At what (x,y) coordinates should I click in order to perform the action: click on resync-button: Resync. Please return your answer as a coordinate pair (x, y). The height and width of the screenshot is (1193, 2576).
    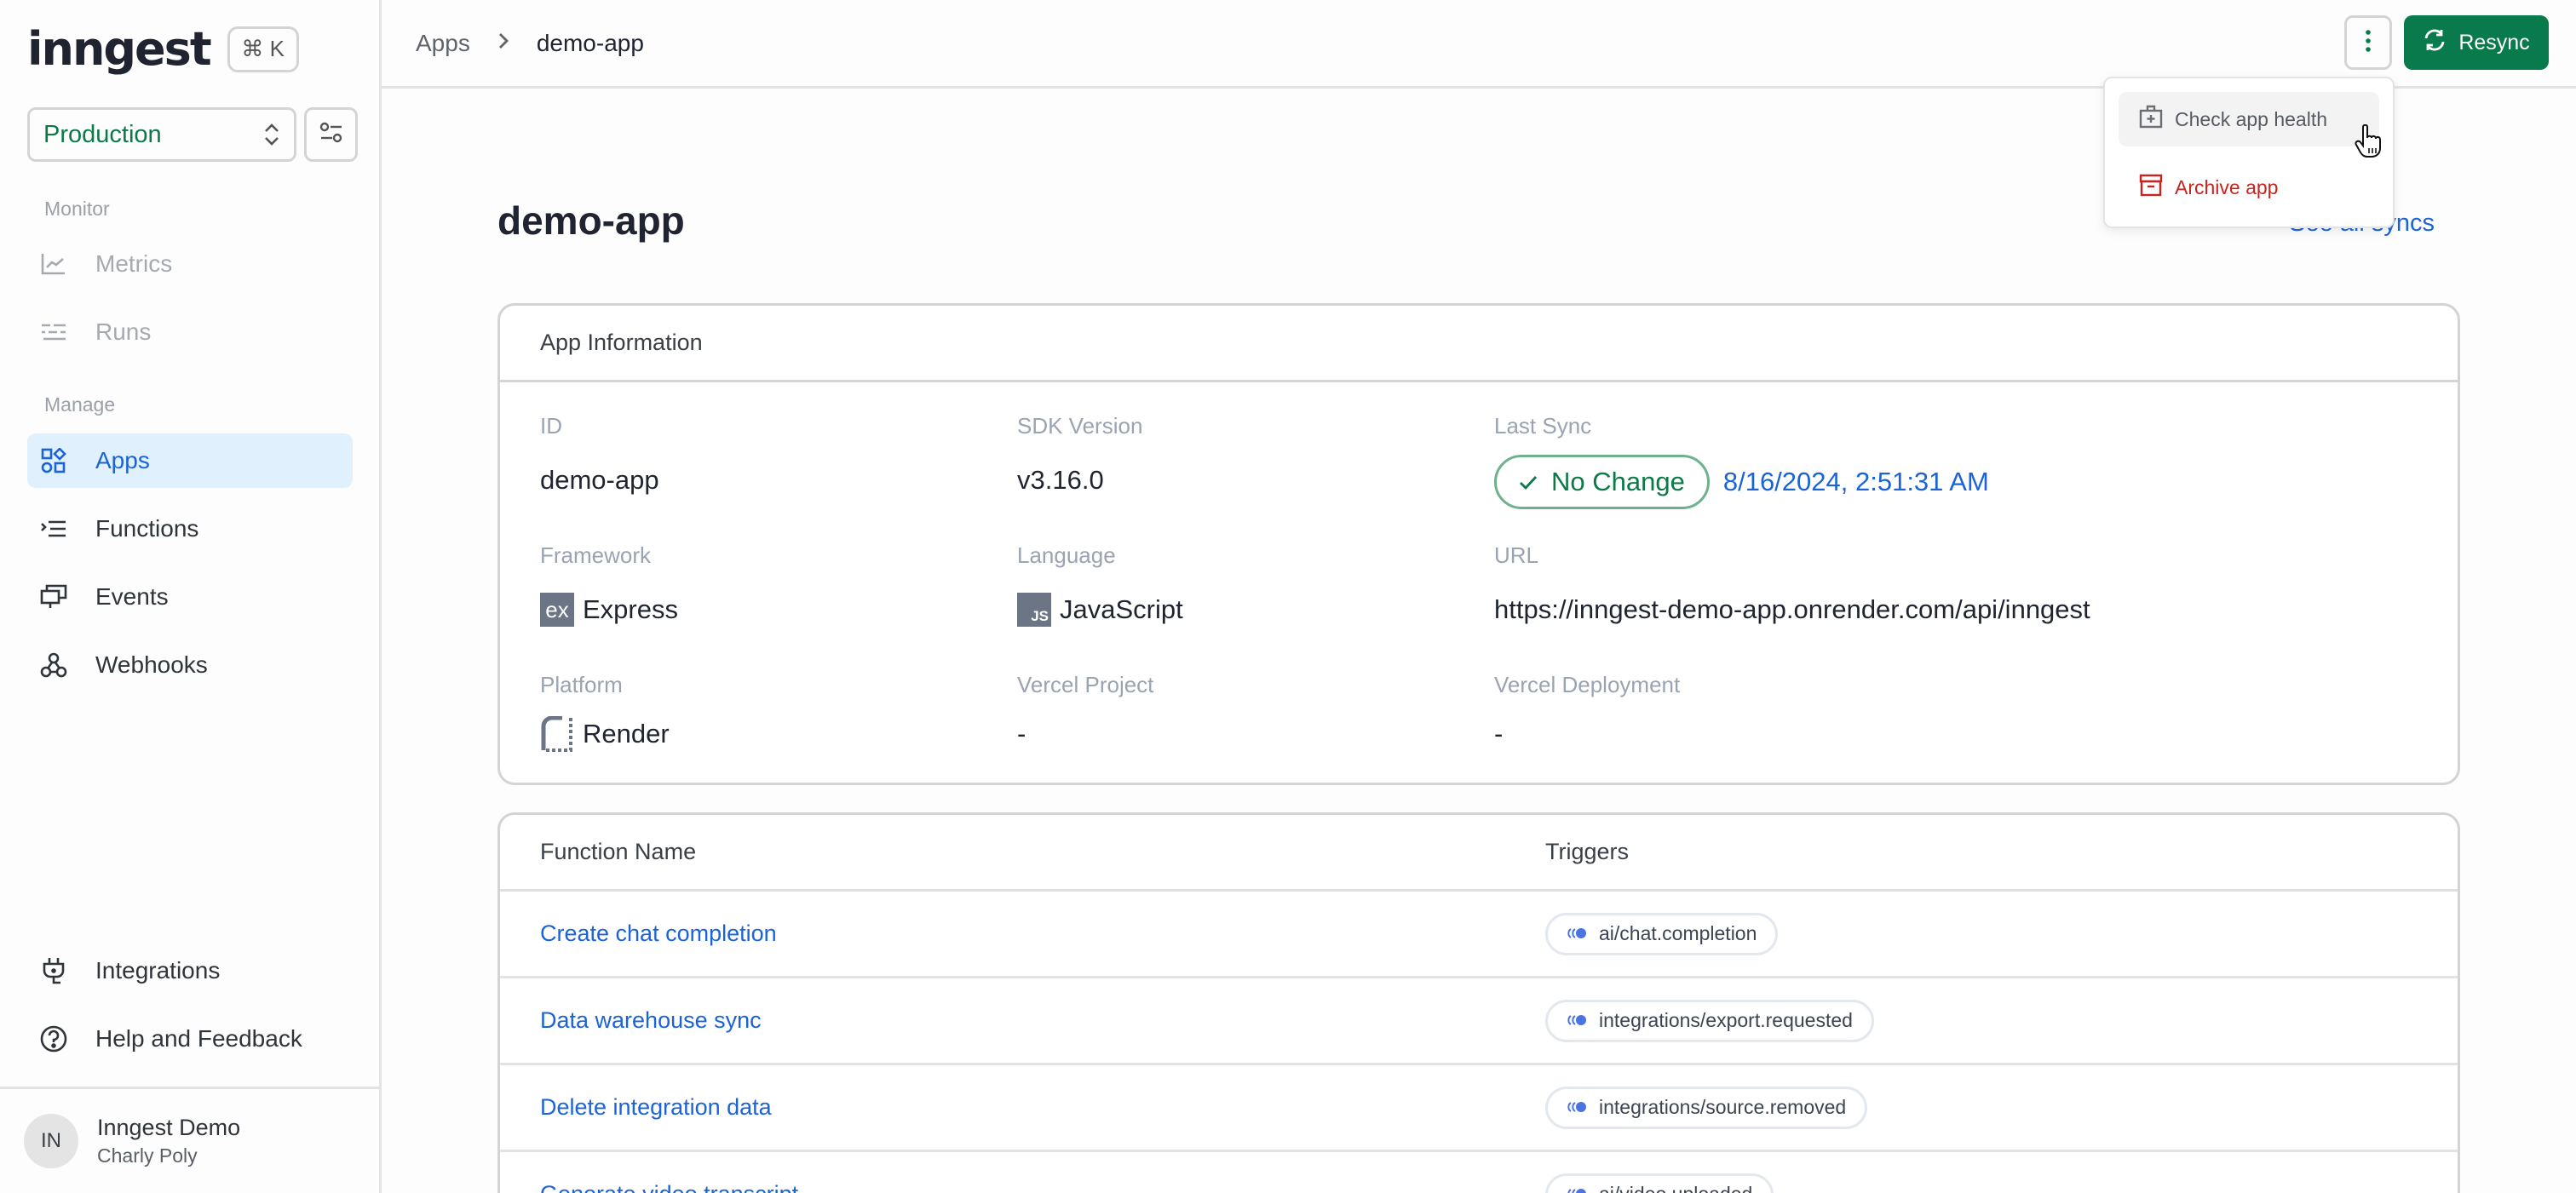
    Looking at the image, I should click on (2477, 42).